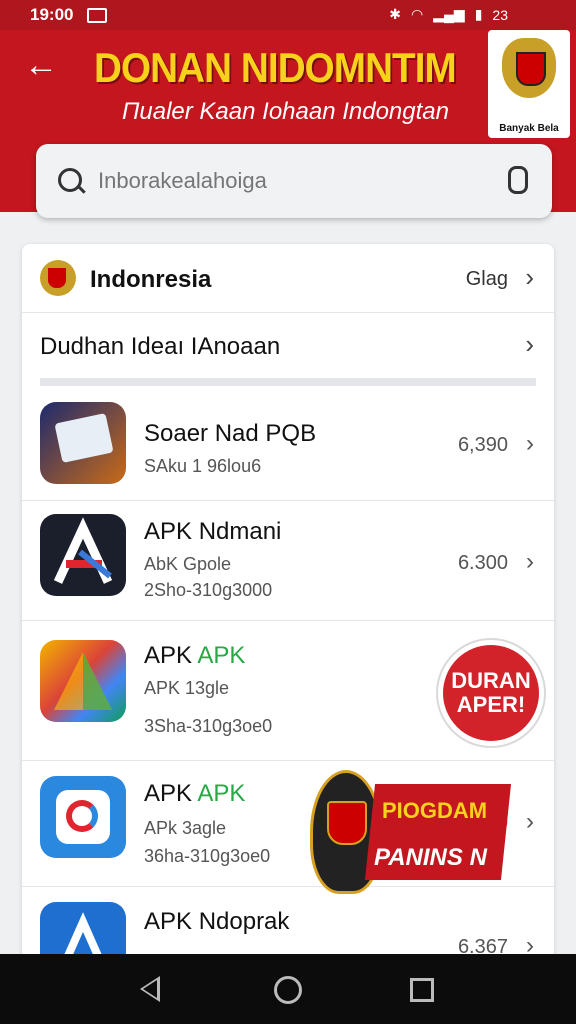  What do you see at coordinates (285, 111) in the screenshot?
I see `page-subtitle: Пualer Kaan Iohaan Indongtan` at bounding box center [285, 111].